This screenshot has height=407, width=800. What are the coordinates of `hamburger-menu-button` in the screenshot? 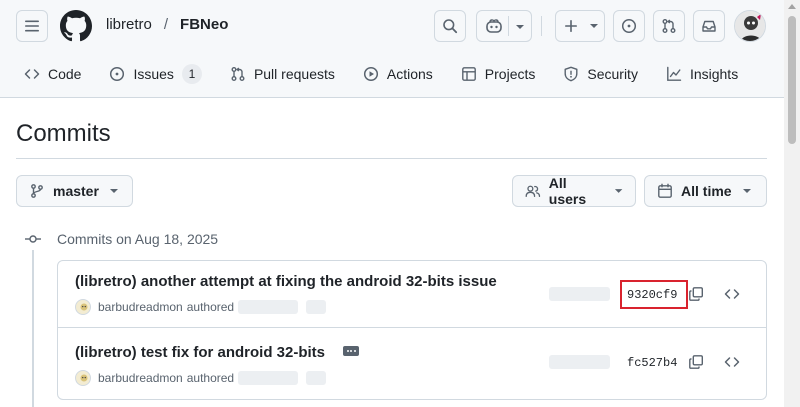 It's located at (32, 26).